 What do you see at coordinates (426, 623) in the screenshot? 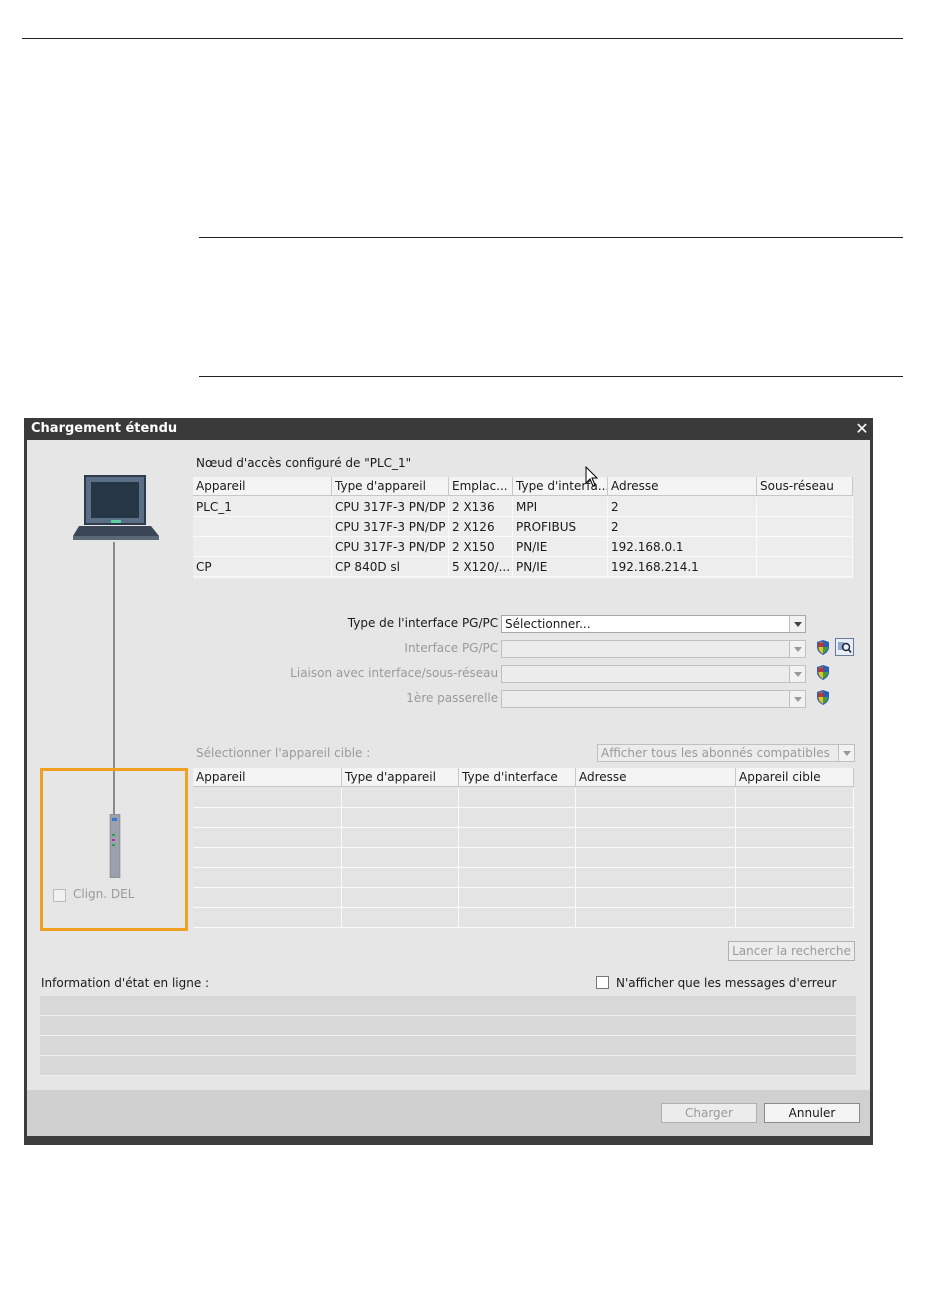
I see `pgpc-type-label: Type de l'interface PG/PC :` at bounding box center [426, 623].